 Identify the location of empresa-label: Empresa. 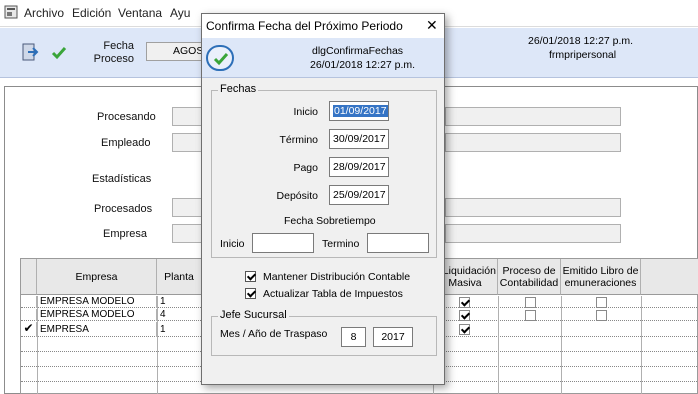
(125, 234).